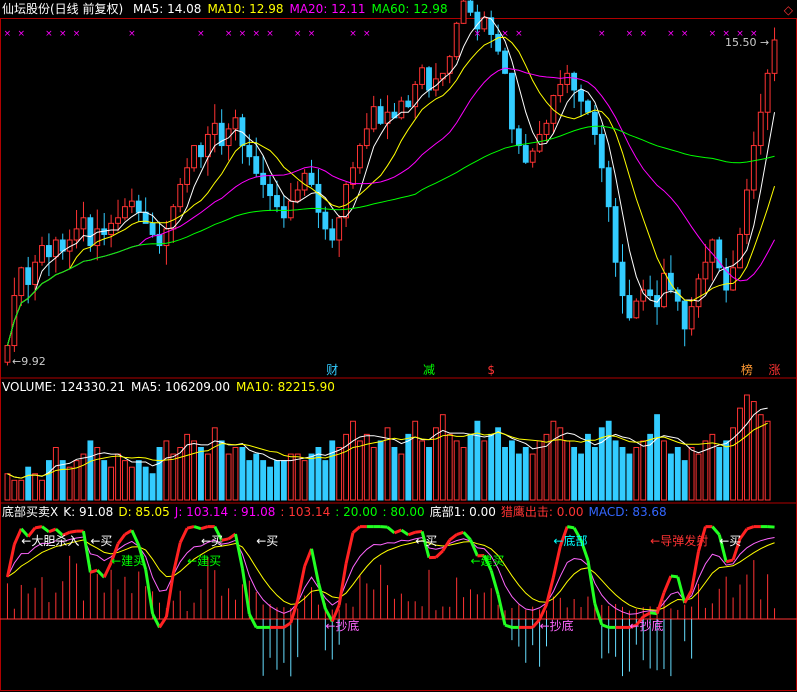  I want to click on event-marker: $, so click(491, 370).